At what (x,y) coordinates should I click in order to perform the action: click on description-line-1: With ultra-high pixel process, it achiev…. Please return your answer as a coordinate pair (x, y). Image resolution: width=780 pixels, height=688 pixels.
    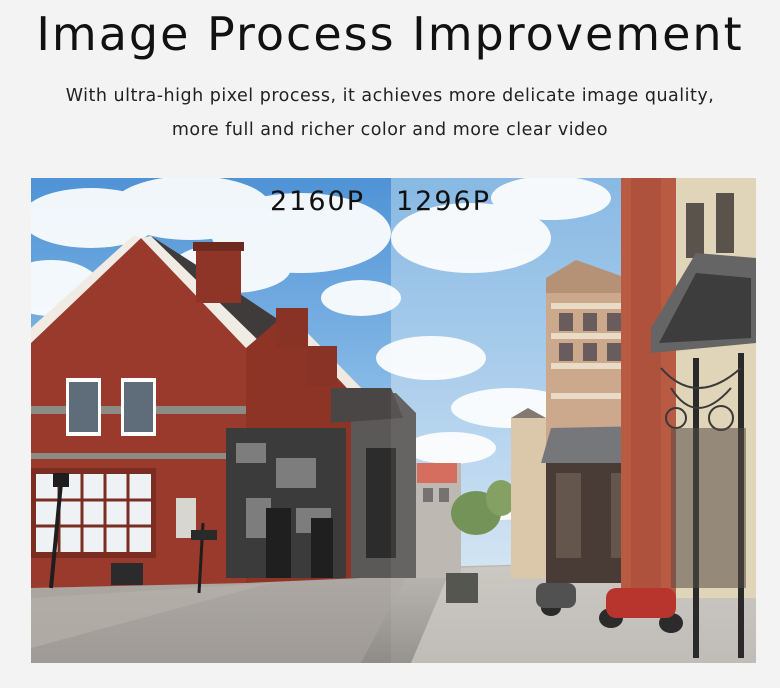
    Looking at the image, I should click on (390, 96).